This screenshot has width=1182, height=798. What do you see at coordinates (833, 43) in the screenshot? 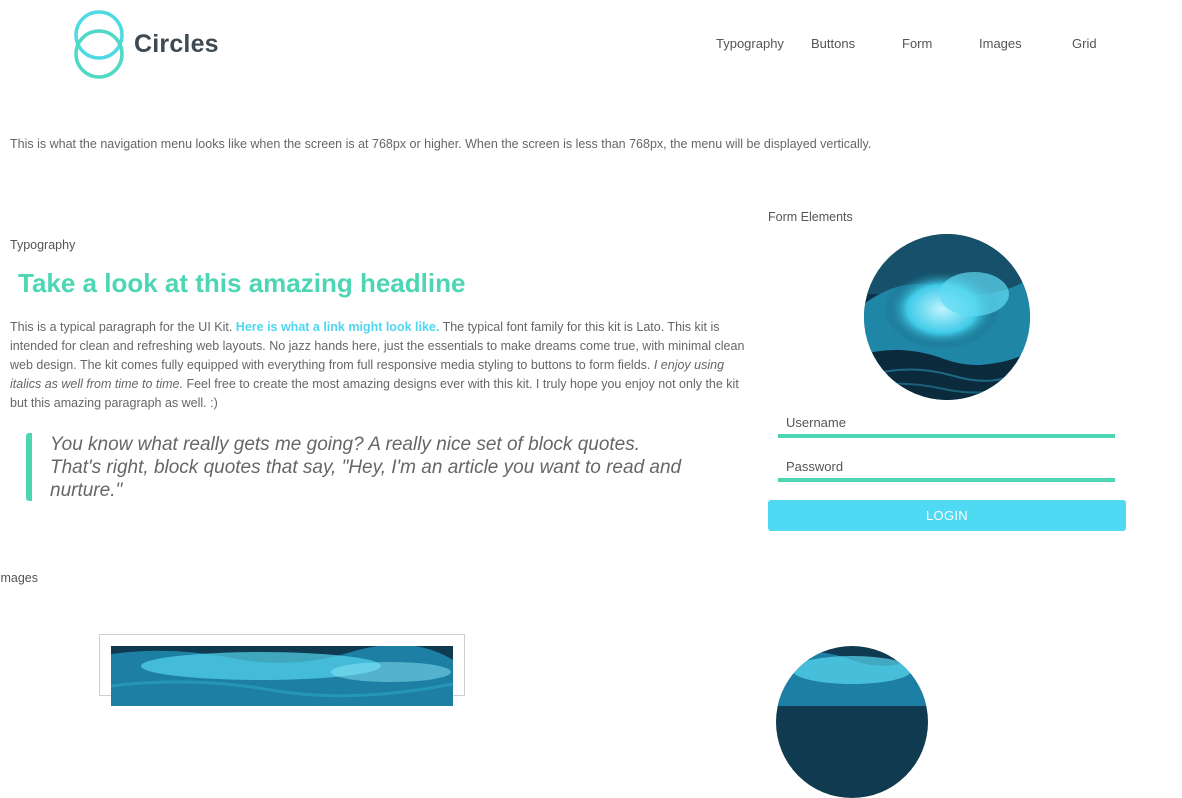
I see `nav-item-buttons: Buttons` at bounding box center [833, 43].